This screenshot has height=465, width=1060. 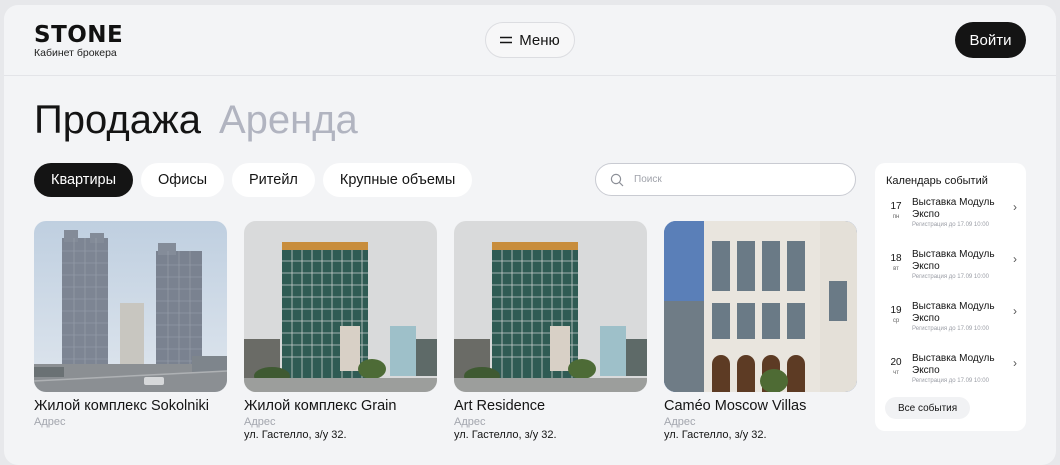 What do you see at coordinates (288, 120) in the screenshot?
I see `tab-rent: Аренда` at bounding box center [288, 120].